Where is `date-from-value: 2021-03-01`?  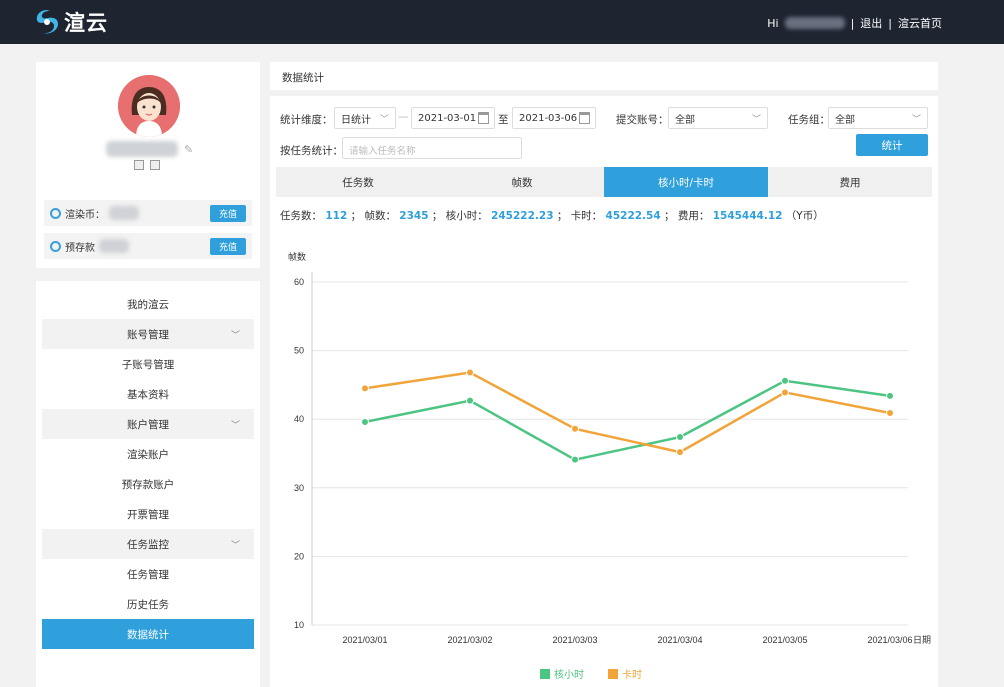
date-from-value: 2021-03-01 is located at coordinates (447, 118).